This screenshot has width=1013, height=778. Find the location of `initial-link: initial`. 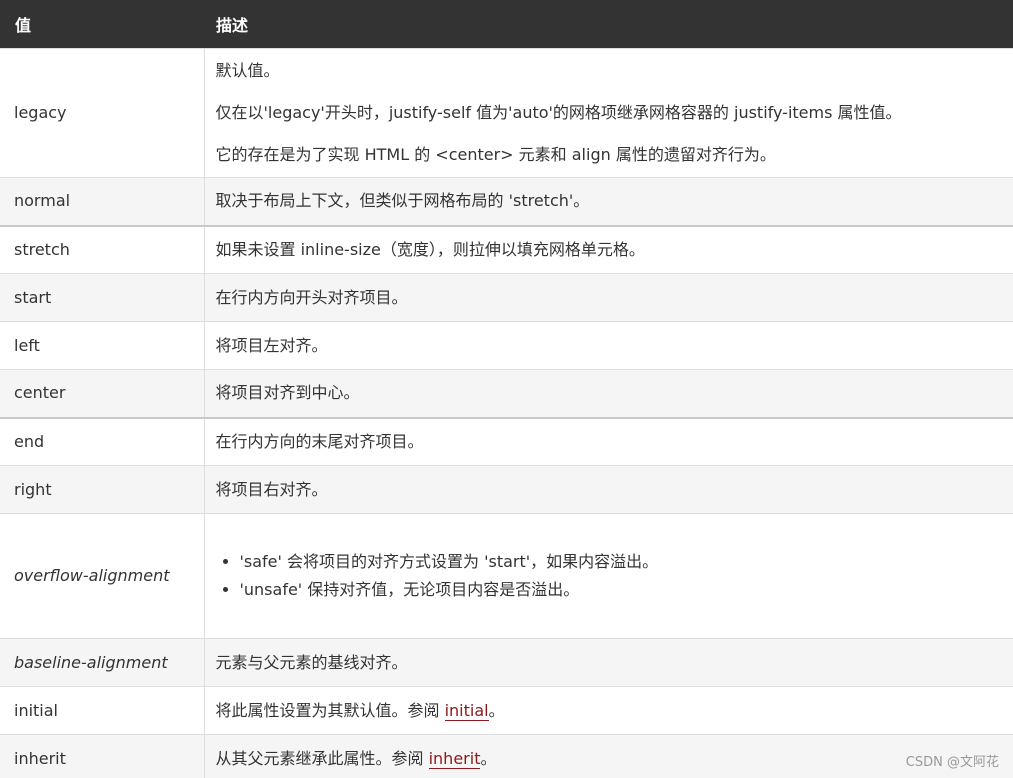

initial-link: initial is located at coordinates (466, 710).